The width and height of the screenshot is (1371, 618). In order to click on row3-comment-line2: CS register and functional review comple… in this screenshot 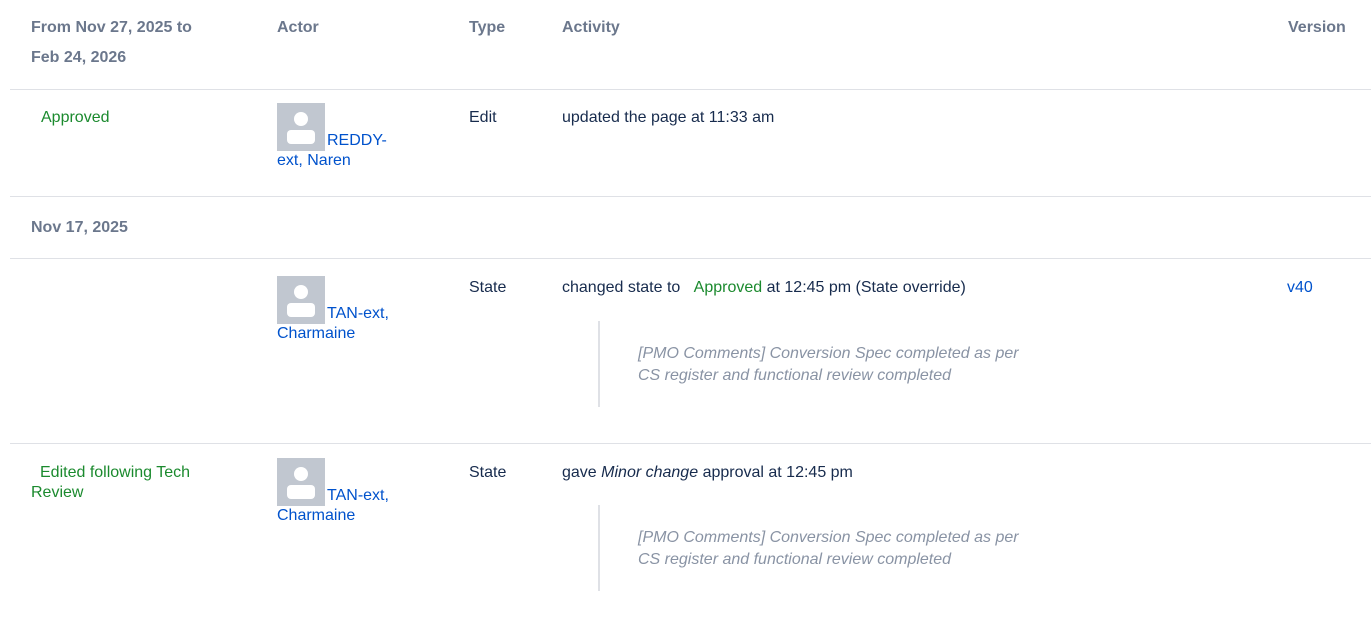, I will do `click(795, 559)`.